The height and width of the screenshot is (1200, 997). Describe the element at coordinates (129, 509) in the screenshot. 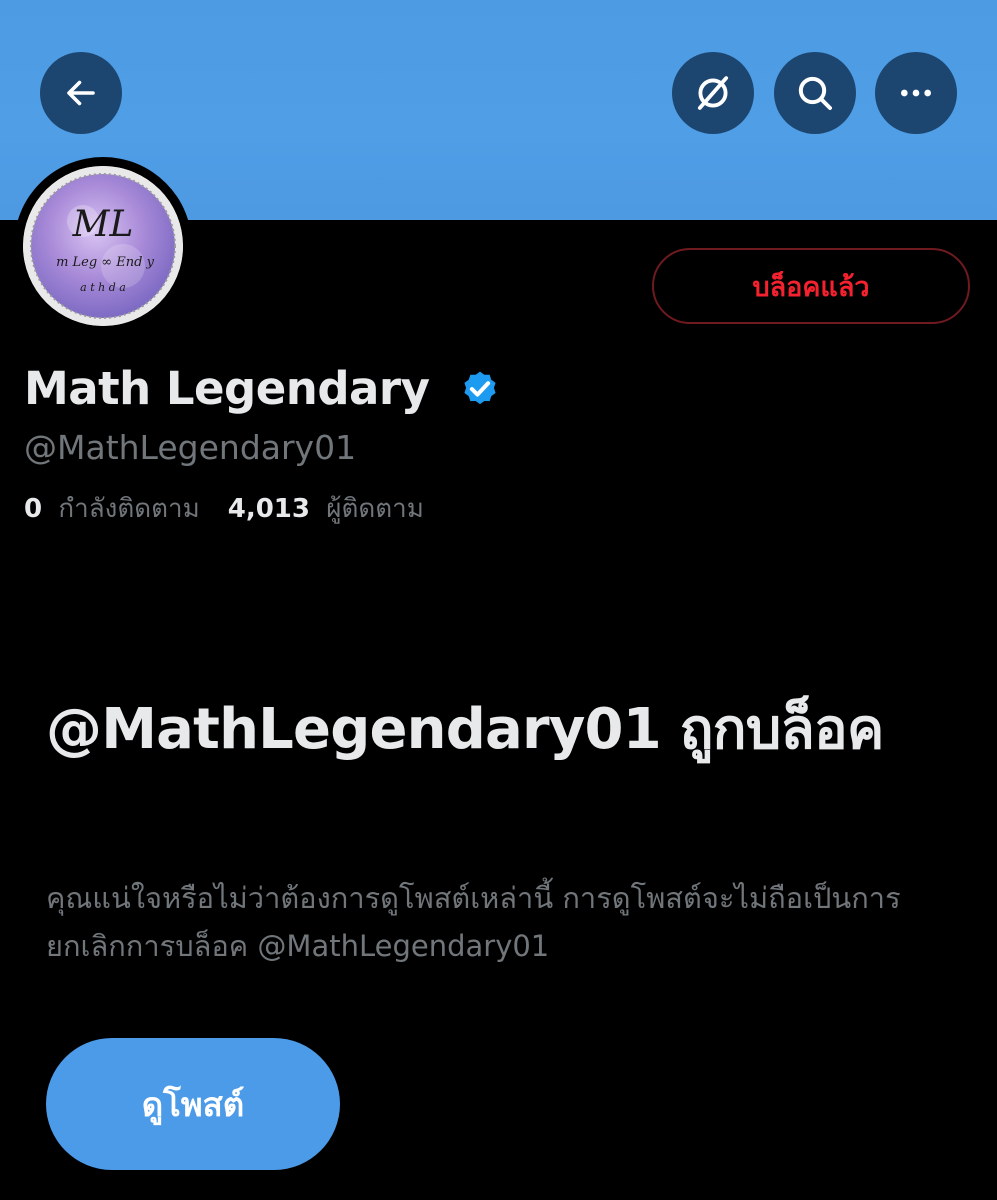

I see `following-label: กำลังติดตาม` at that location.